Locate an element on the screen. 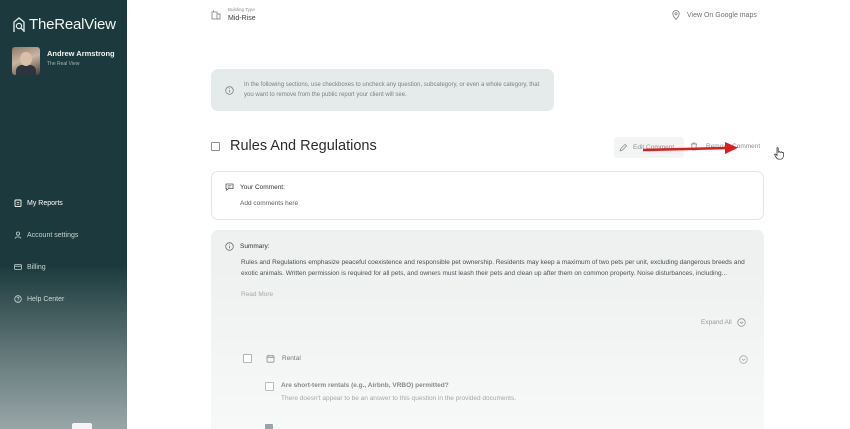 This screenshot has width=850, height=429. comment-input: Add comments here is located at coordinates (269, 203).